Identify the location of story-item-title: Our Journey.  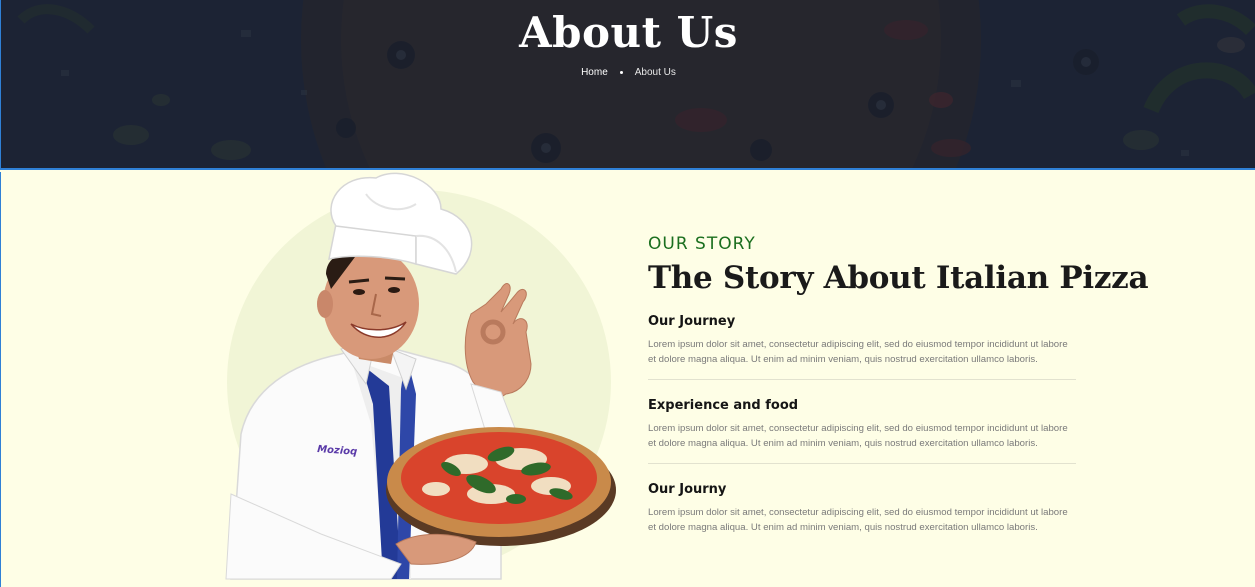
(692, 321).